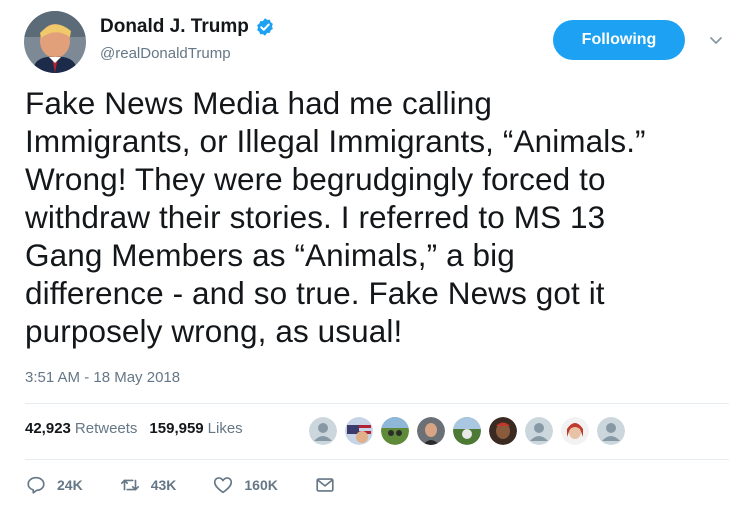 Image resolution: width=754 pixels, height=510 pixels. Describe the element at coordinates (148, 485) in the screenshot. I see `retweet-button: 43K` at that location.